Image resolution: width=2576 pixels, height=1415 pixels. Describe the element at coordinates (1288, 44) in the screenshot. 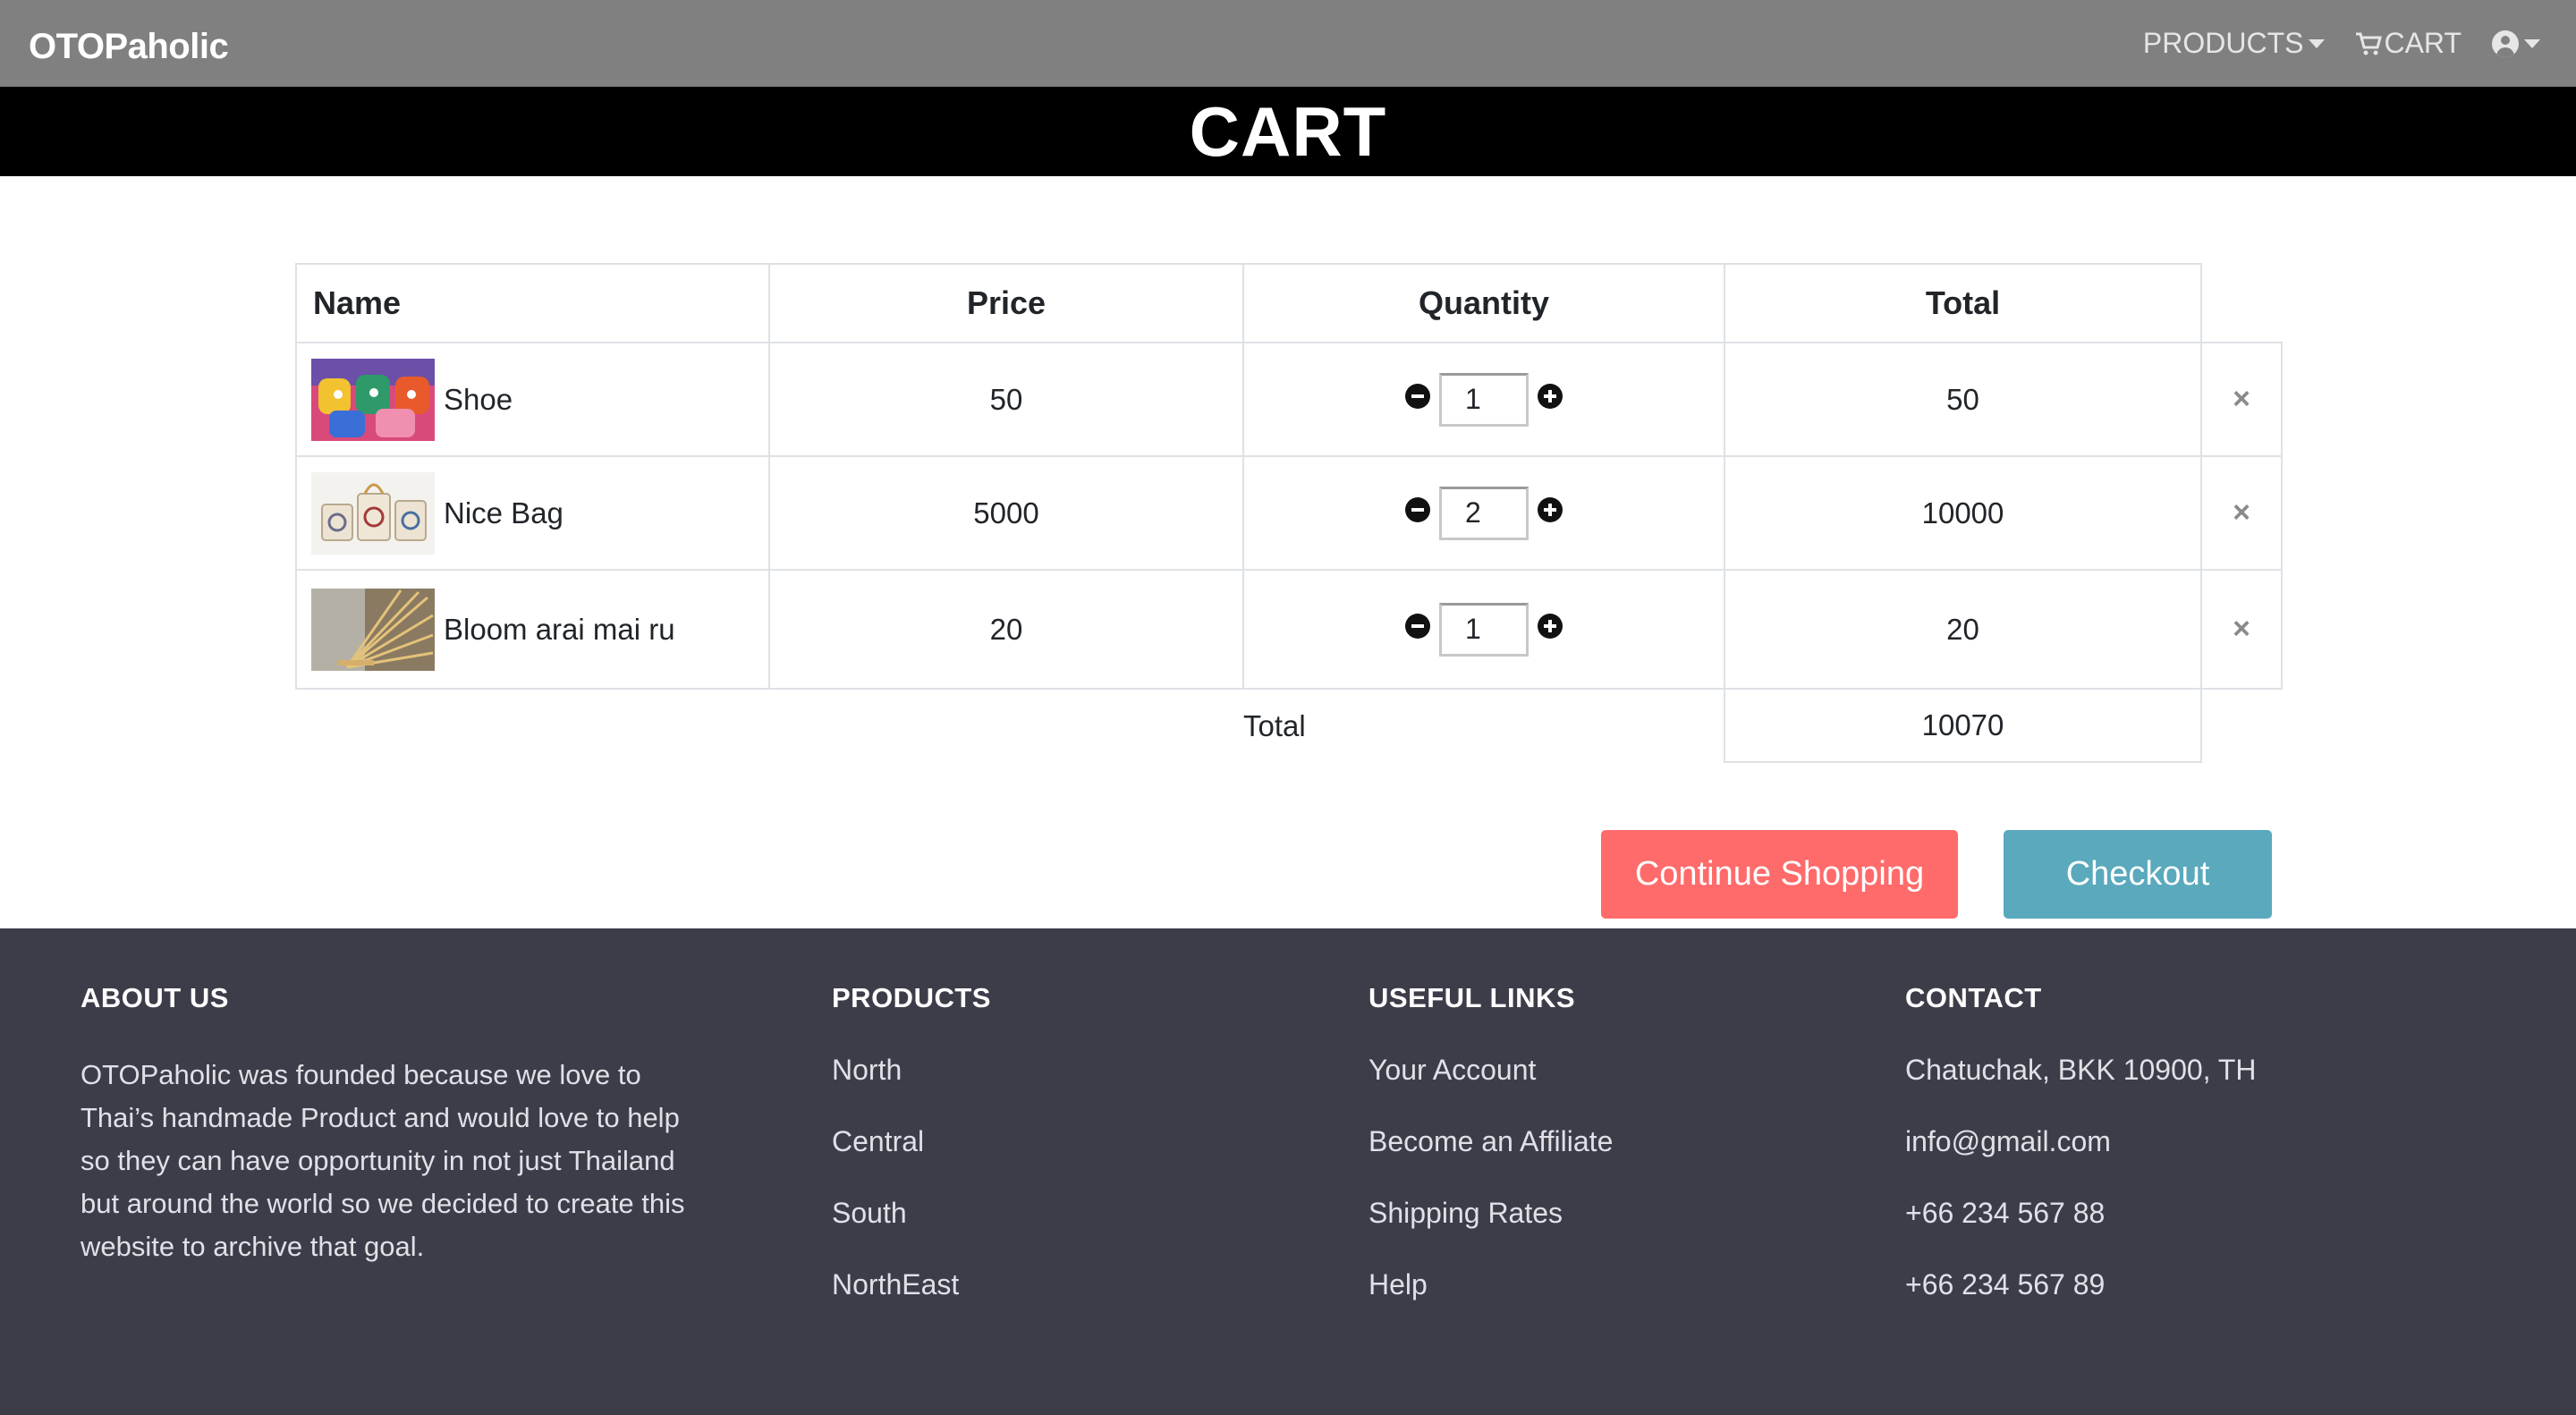

I see `navbar: OTOPaholic PRODUCTS CART` at that location.